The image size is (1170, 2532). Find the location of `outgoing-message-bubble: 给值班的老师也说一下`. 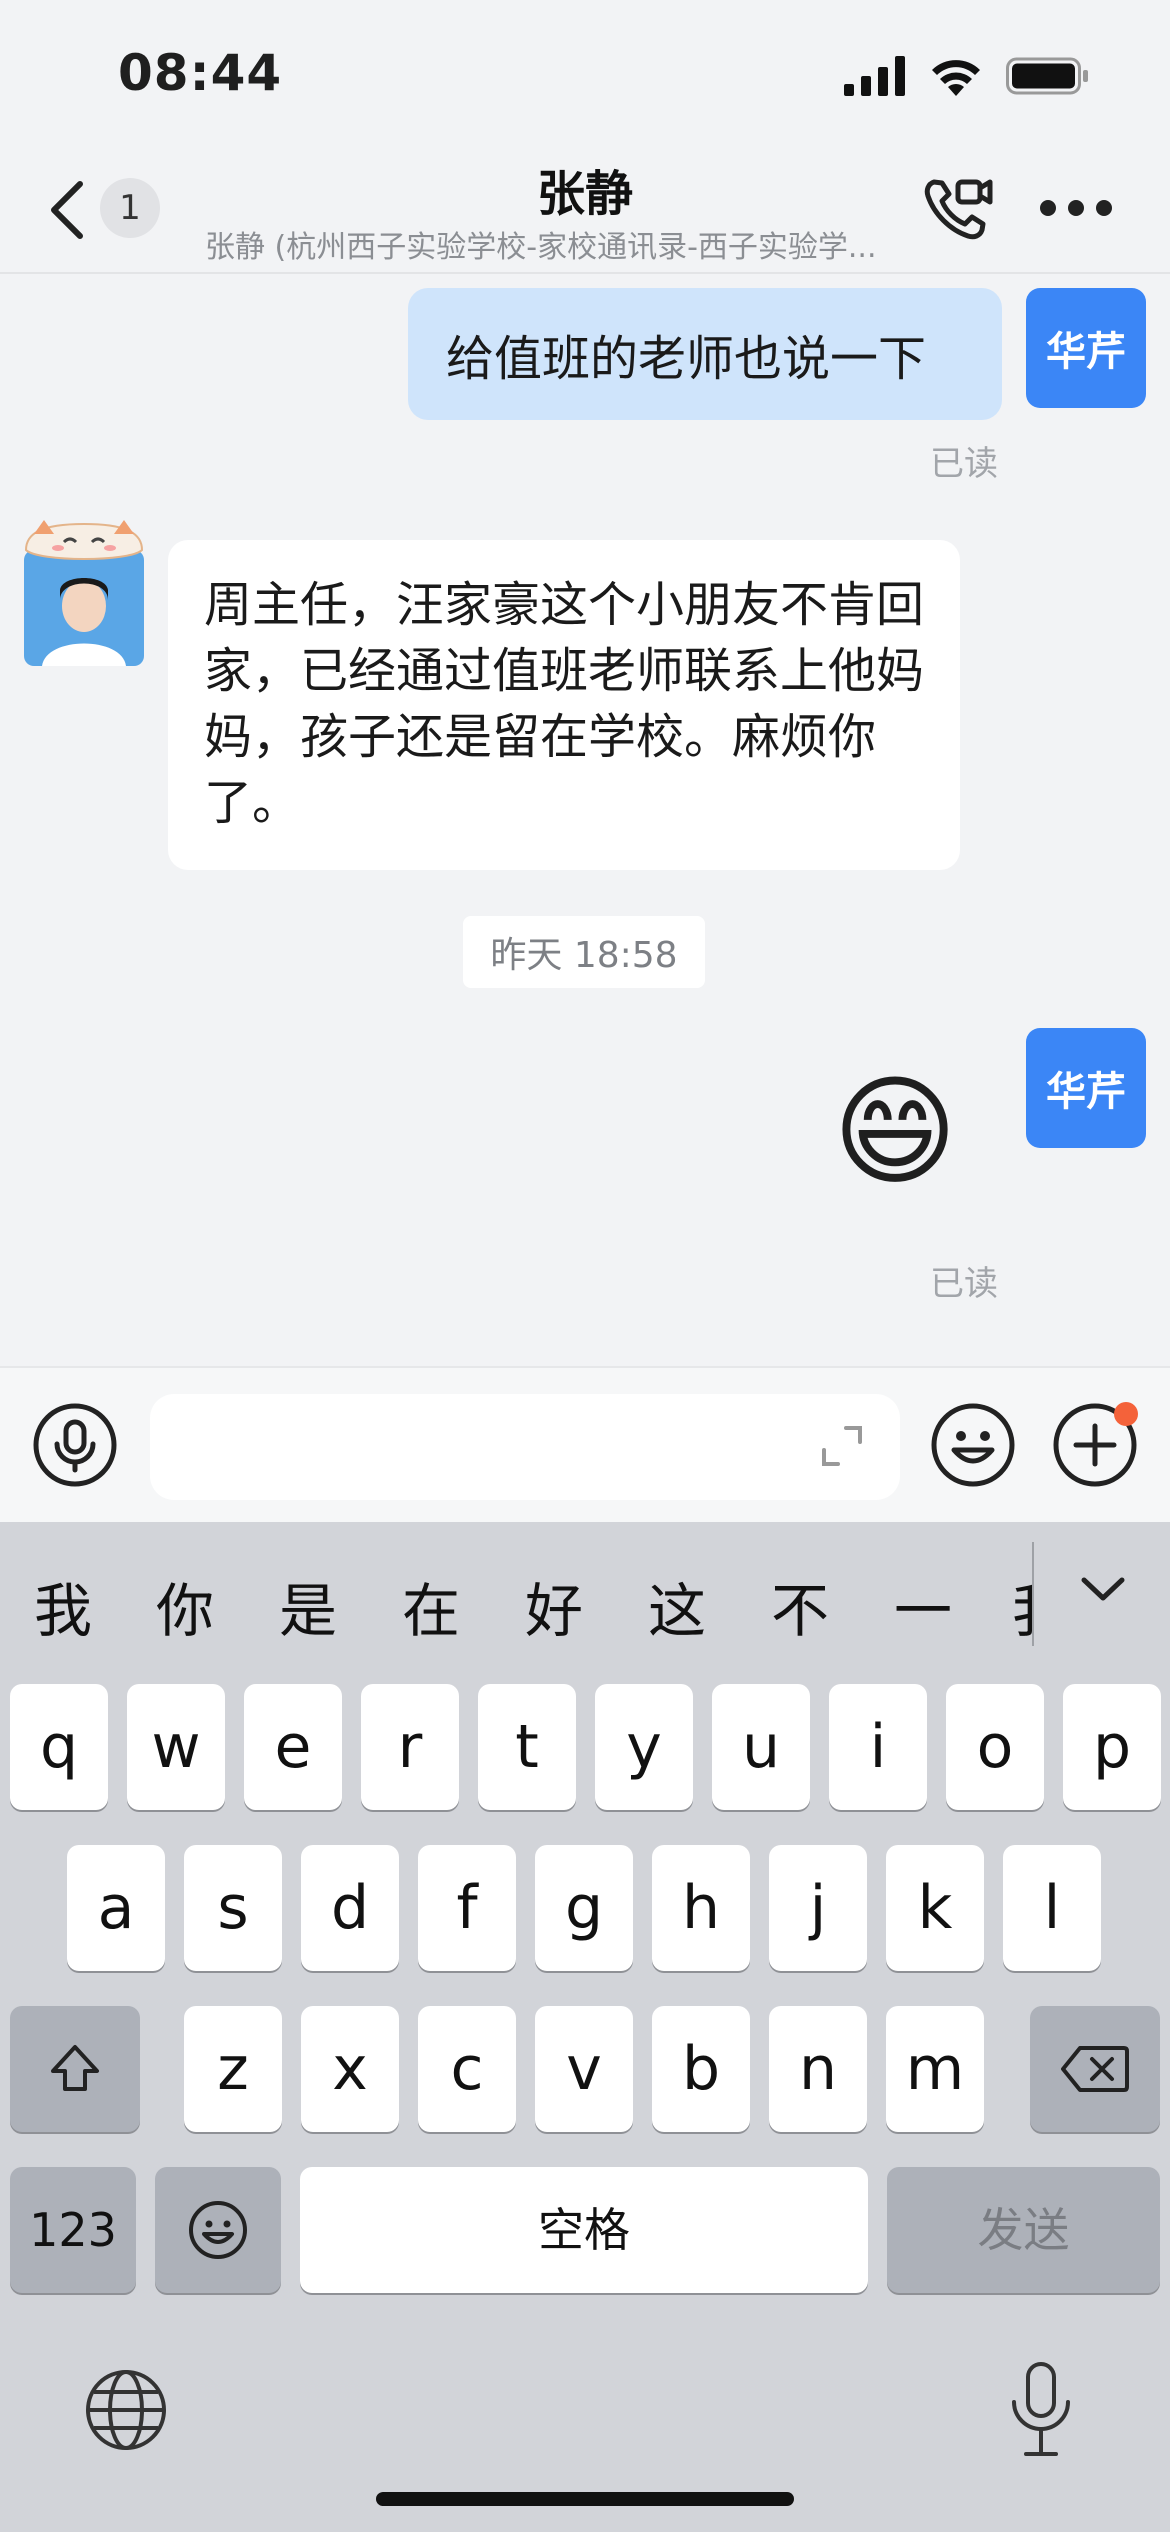

outgoing-message-bubble: 给值班的老师也说一下 is located at coordinates (705, 354).